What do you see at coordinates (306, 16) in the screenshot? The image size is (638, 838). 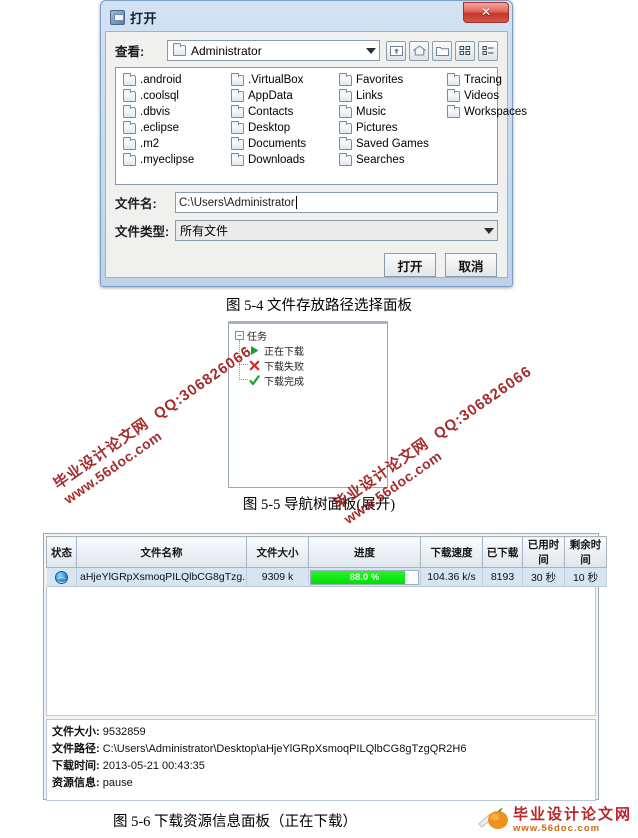 I see `dialog-title-bar: 打开 ✕` at bounding box center [306, 16].